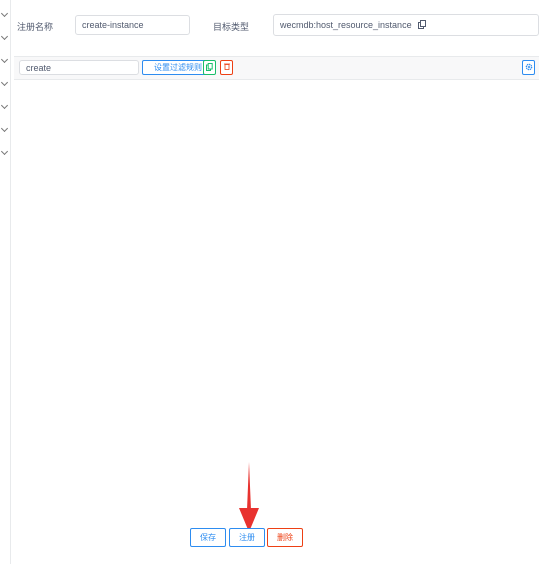 The height and width of the screenshot is (564, 543). I want to click on target-type-value: wecmdb:host_resource_instance, so click(346, 25).